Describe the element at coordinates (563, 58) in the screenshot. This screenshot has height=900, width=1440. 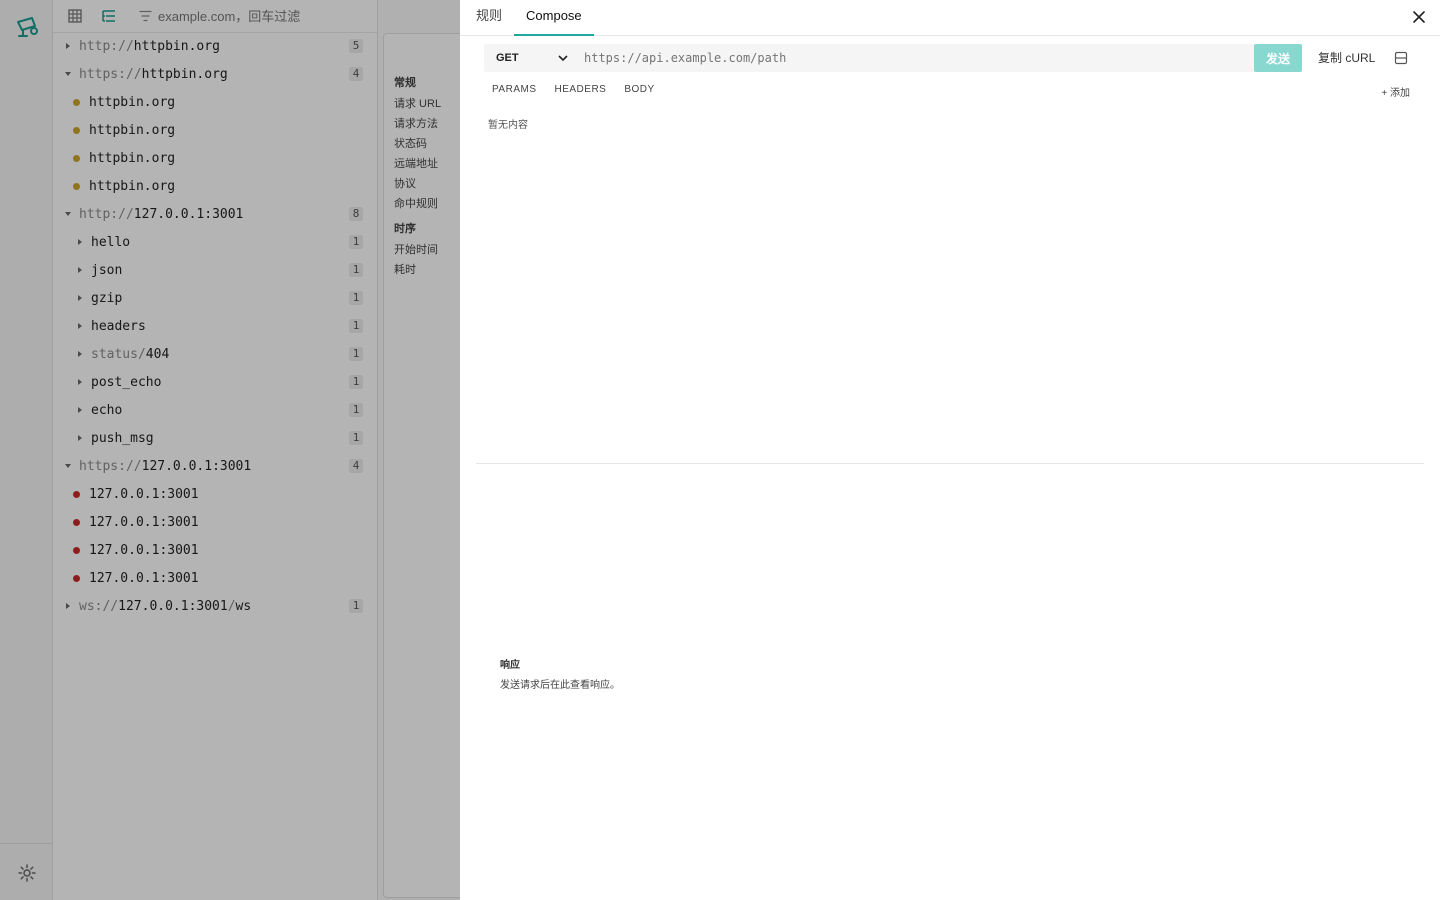
I see `chevron-down-icon` at that location.